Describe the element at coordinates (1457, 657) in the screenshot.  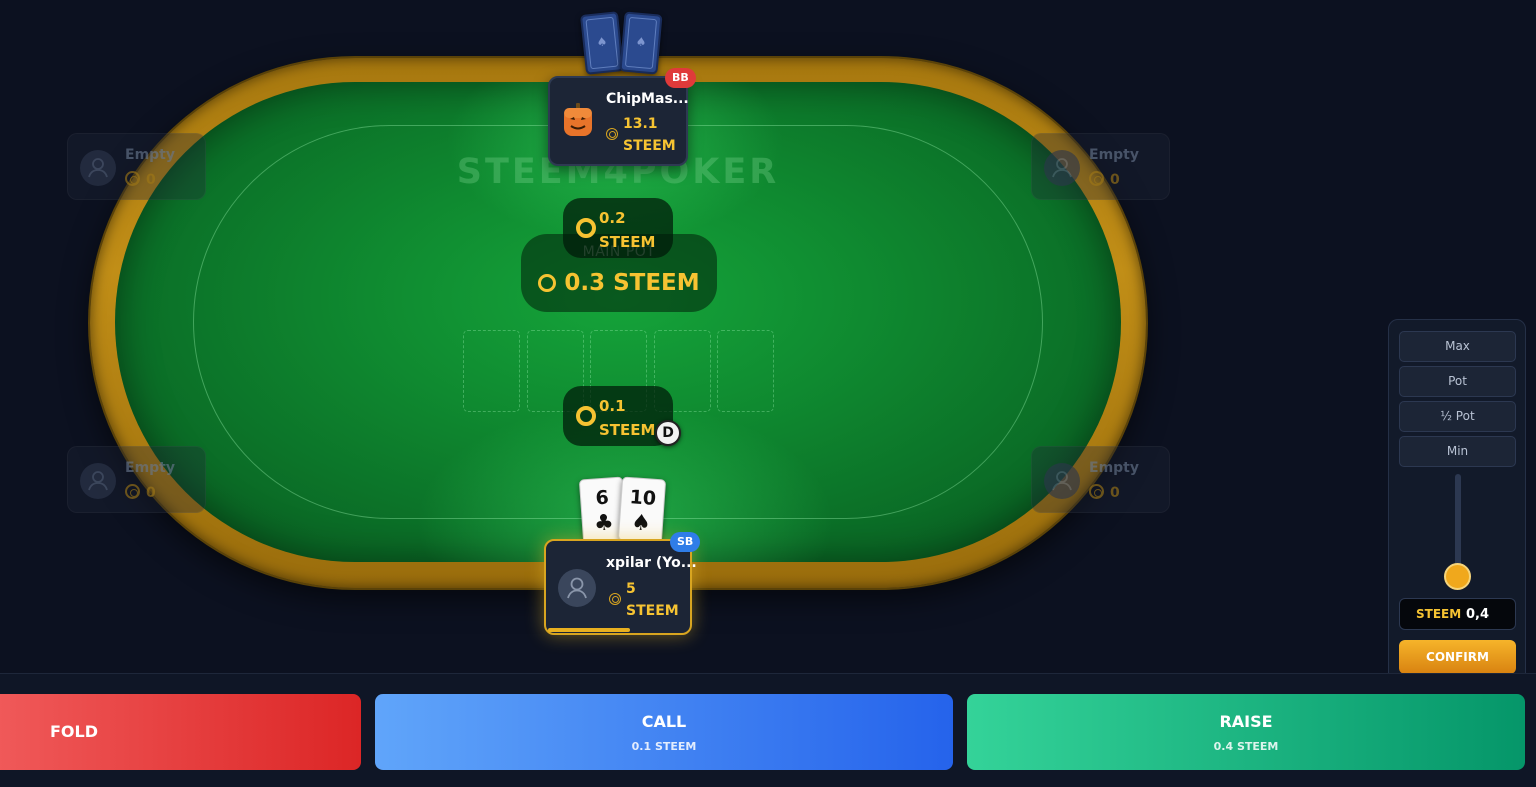
I see `confirm-button: CONFIRM` at that location.